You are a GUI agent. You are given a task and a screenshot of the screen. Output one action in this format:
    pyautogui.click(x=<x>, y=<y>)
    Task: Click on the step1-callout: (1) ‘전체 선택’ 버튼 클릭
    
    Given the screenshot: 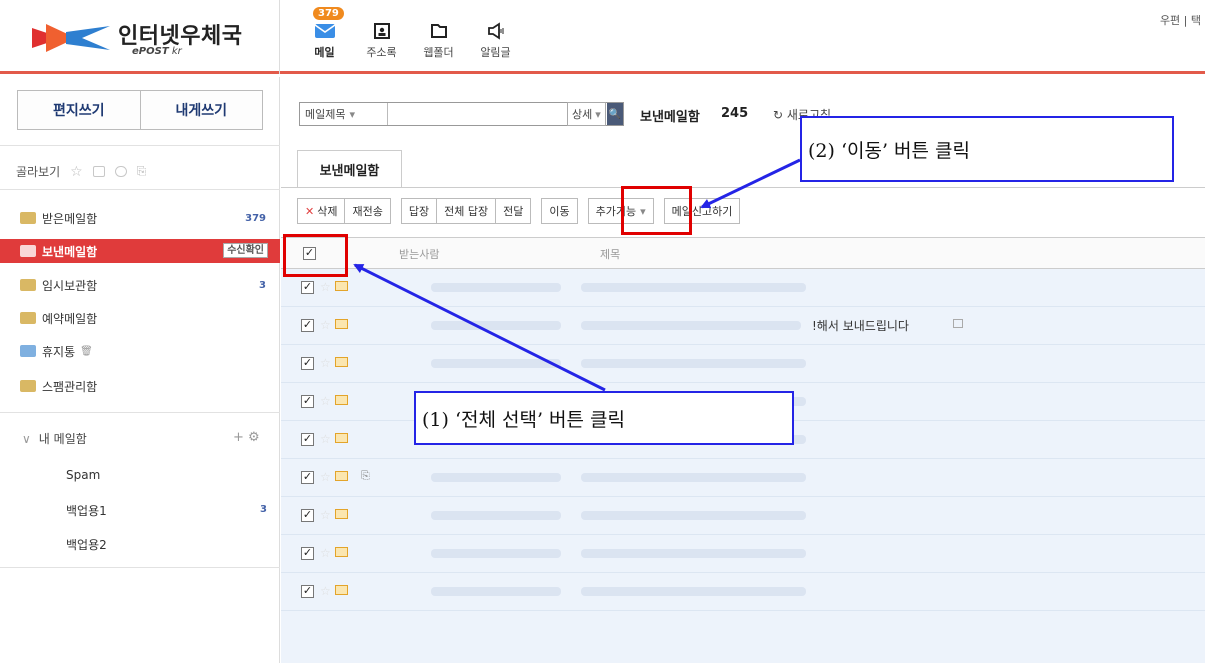 What is the action you would take?
    pyautogui.click(x=604, y=418)
    